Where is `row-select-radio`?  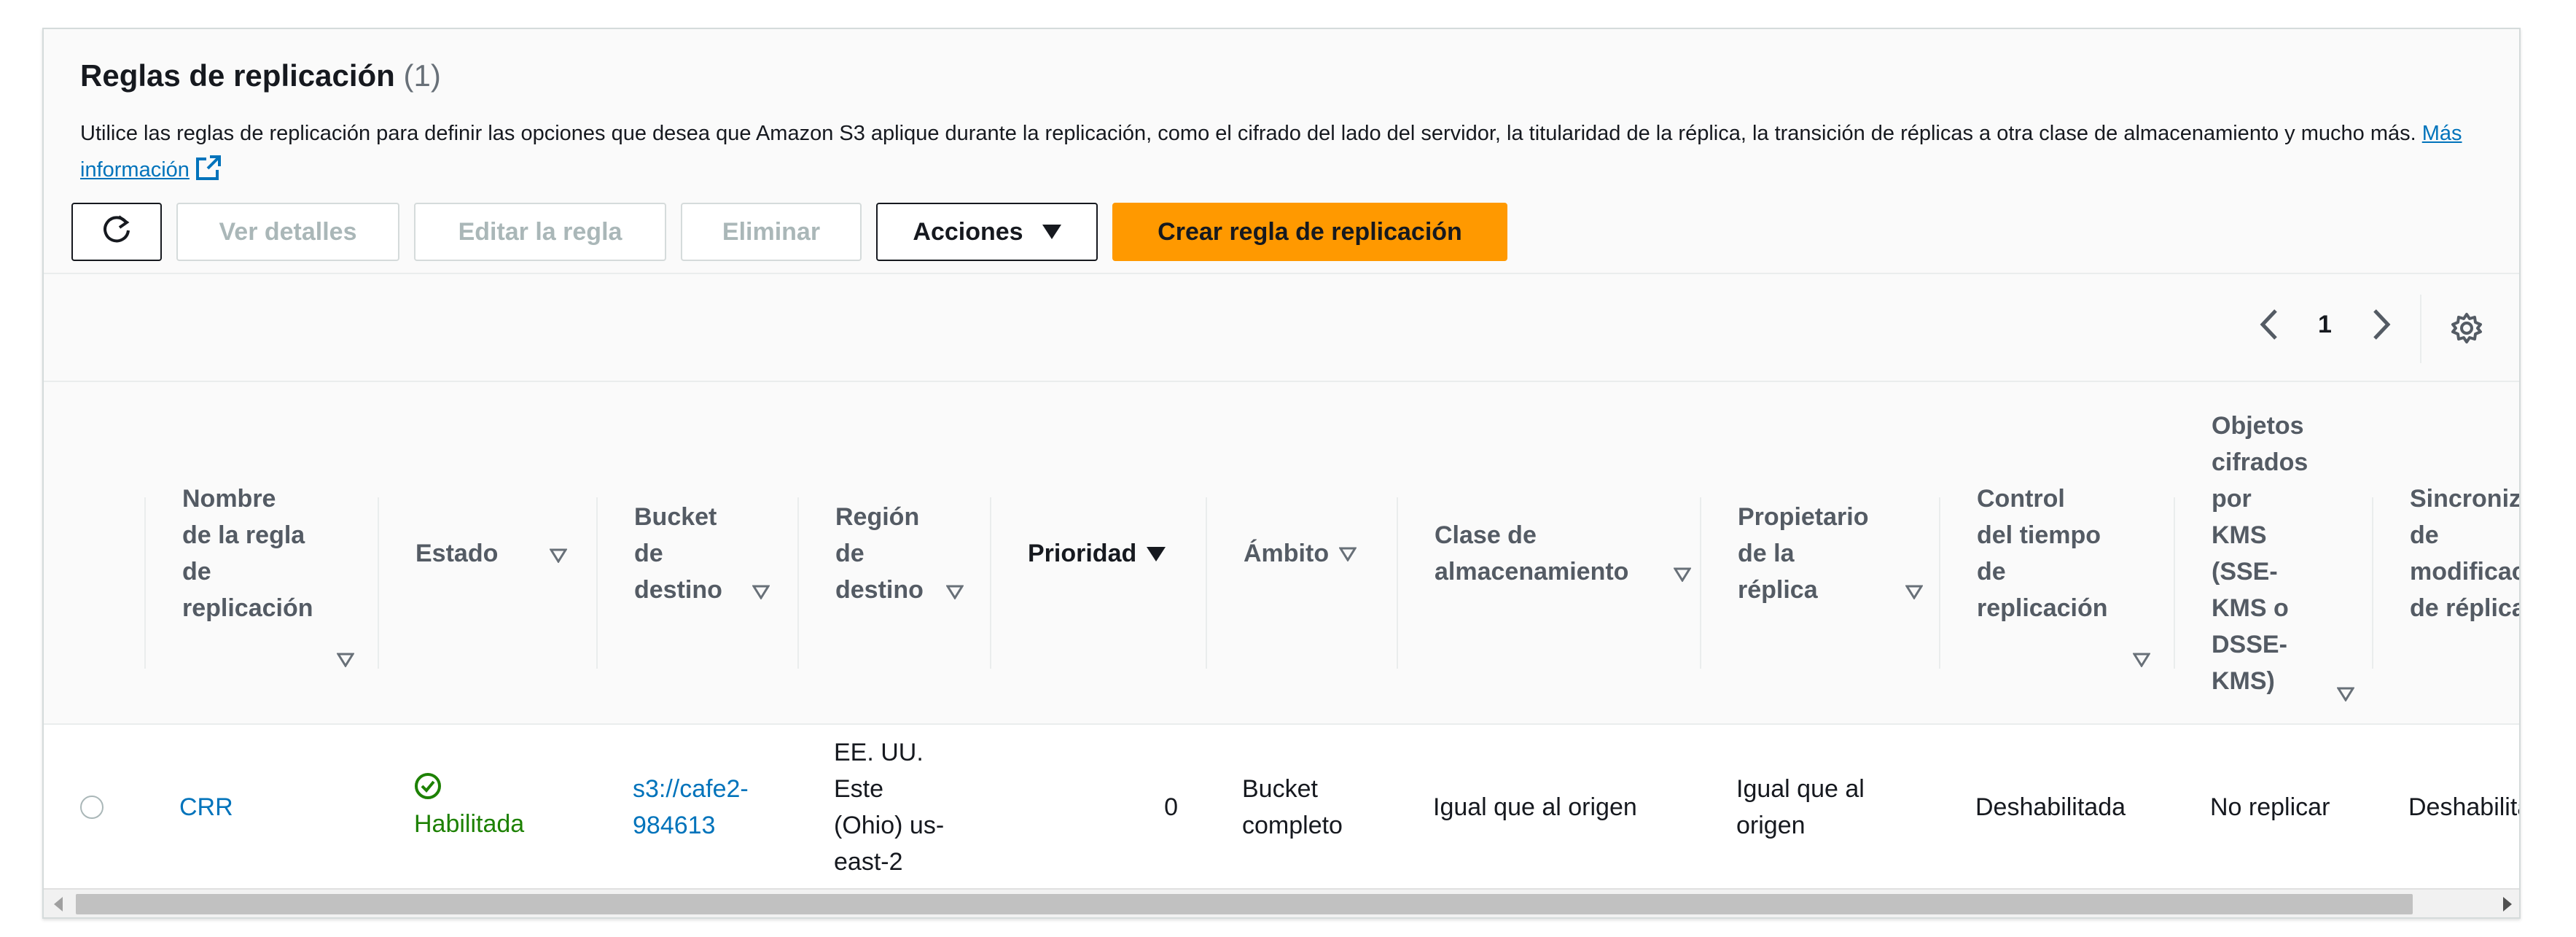 row-select-radio is located at coordinates (92, 807).